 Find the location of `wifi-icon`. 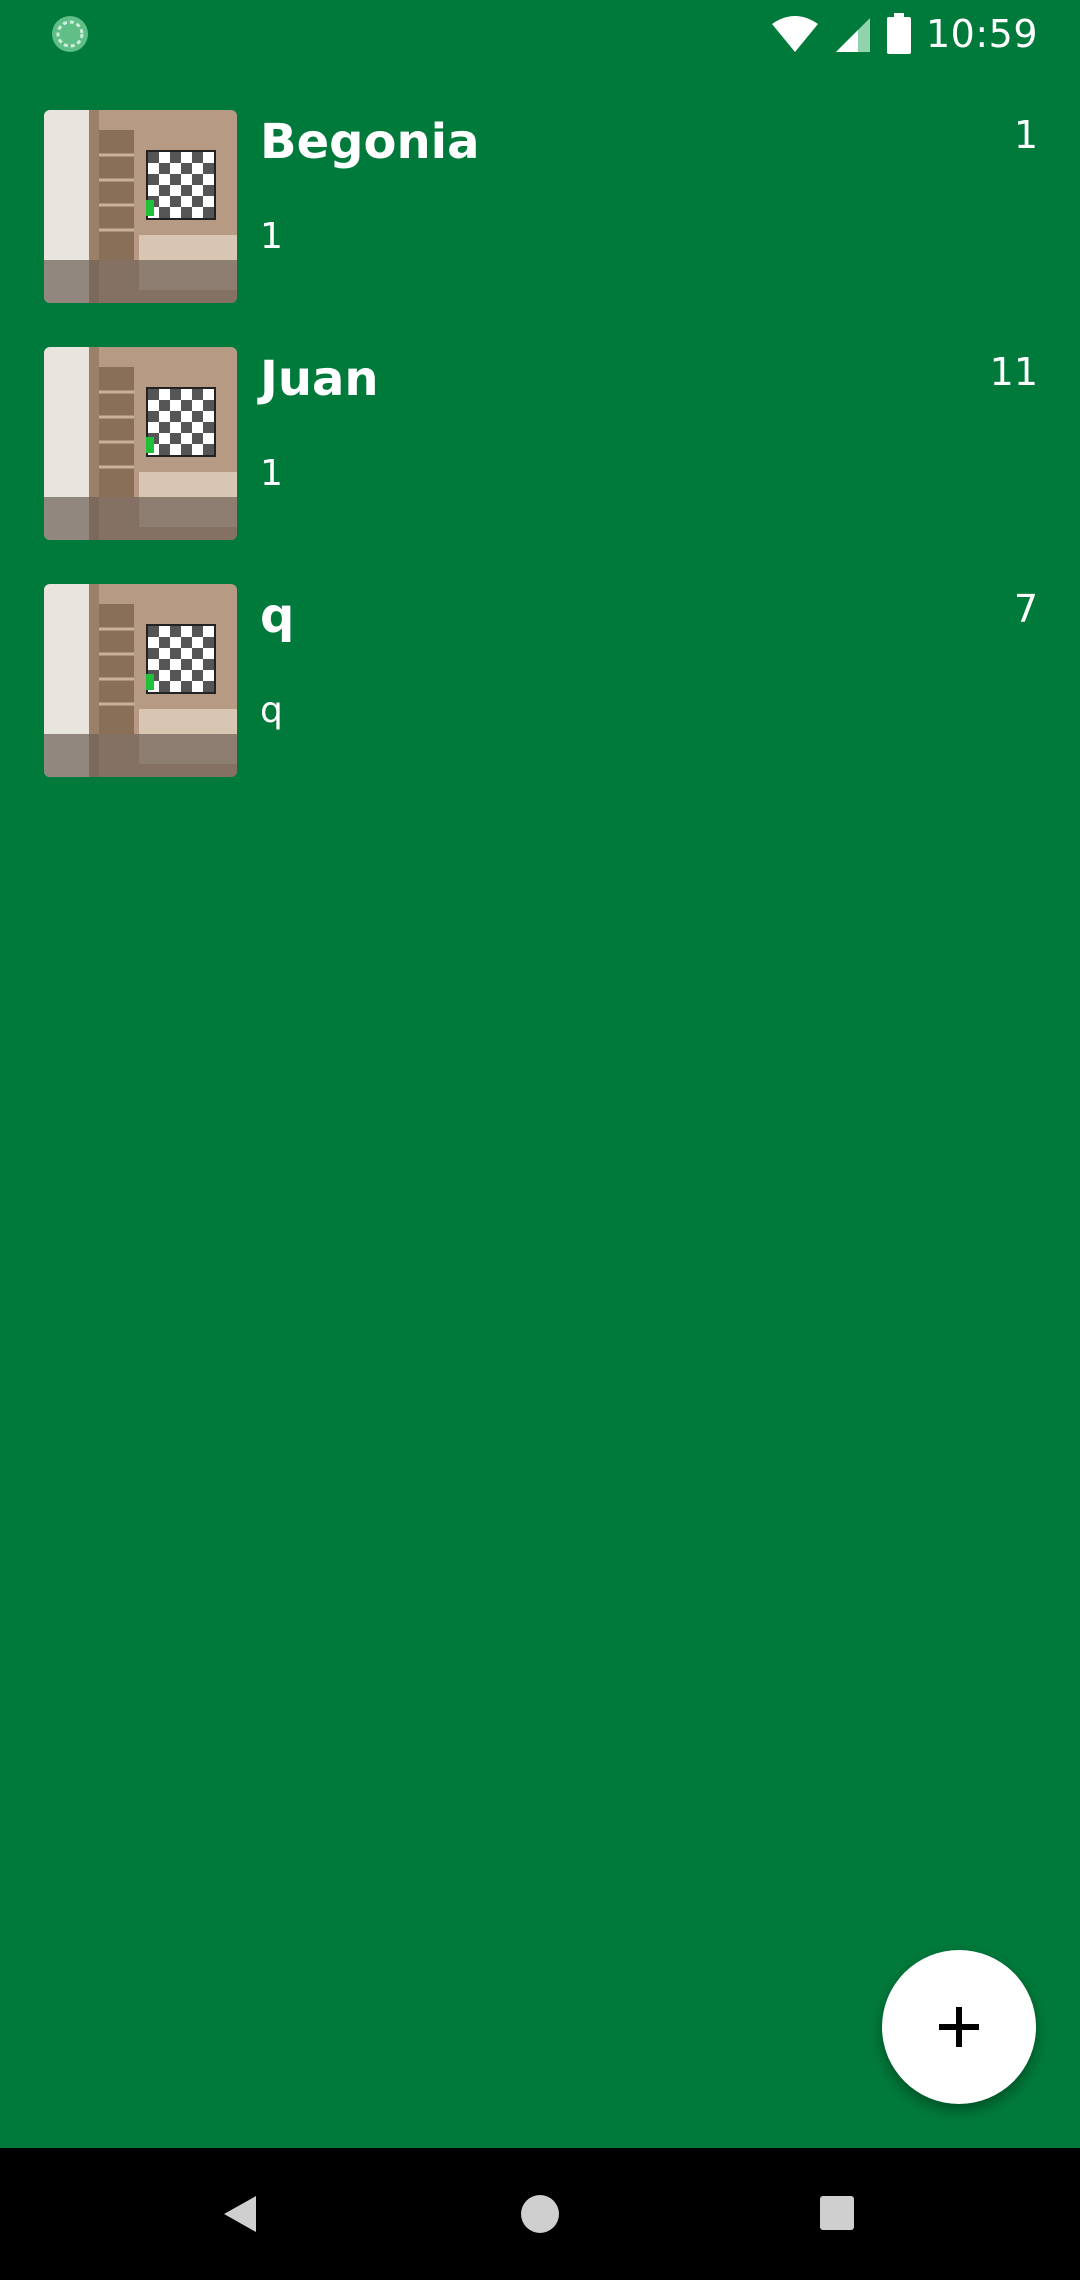

wifi-icon is located at coordinates (794, 34).